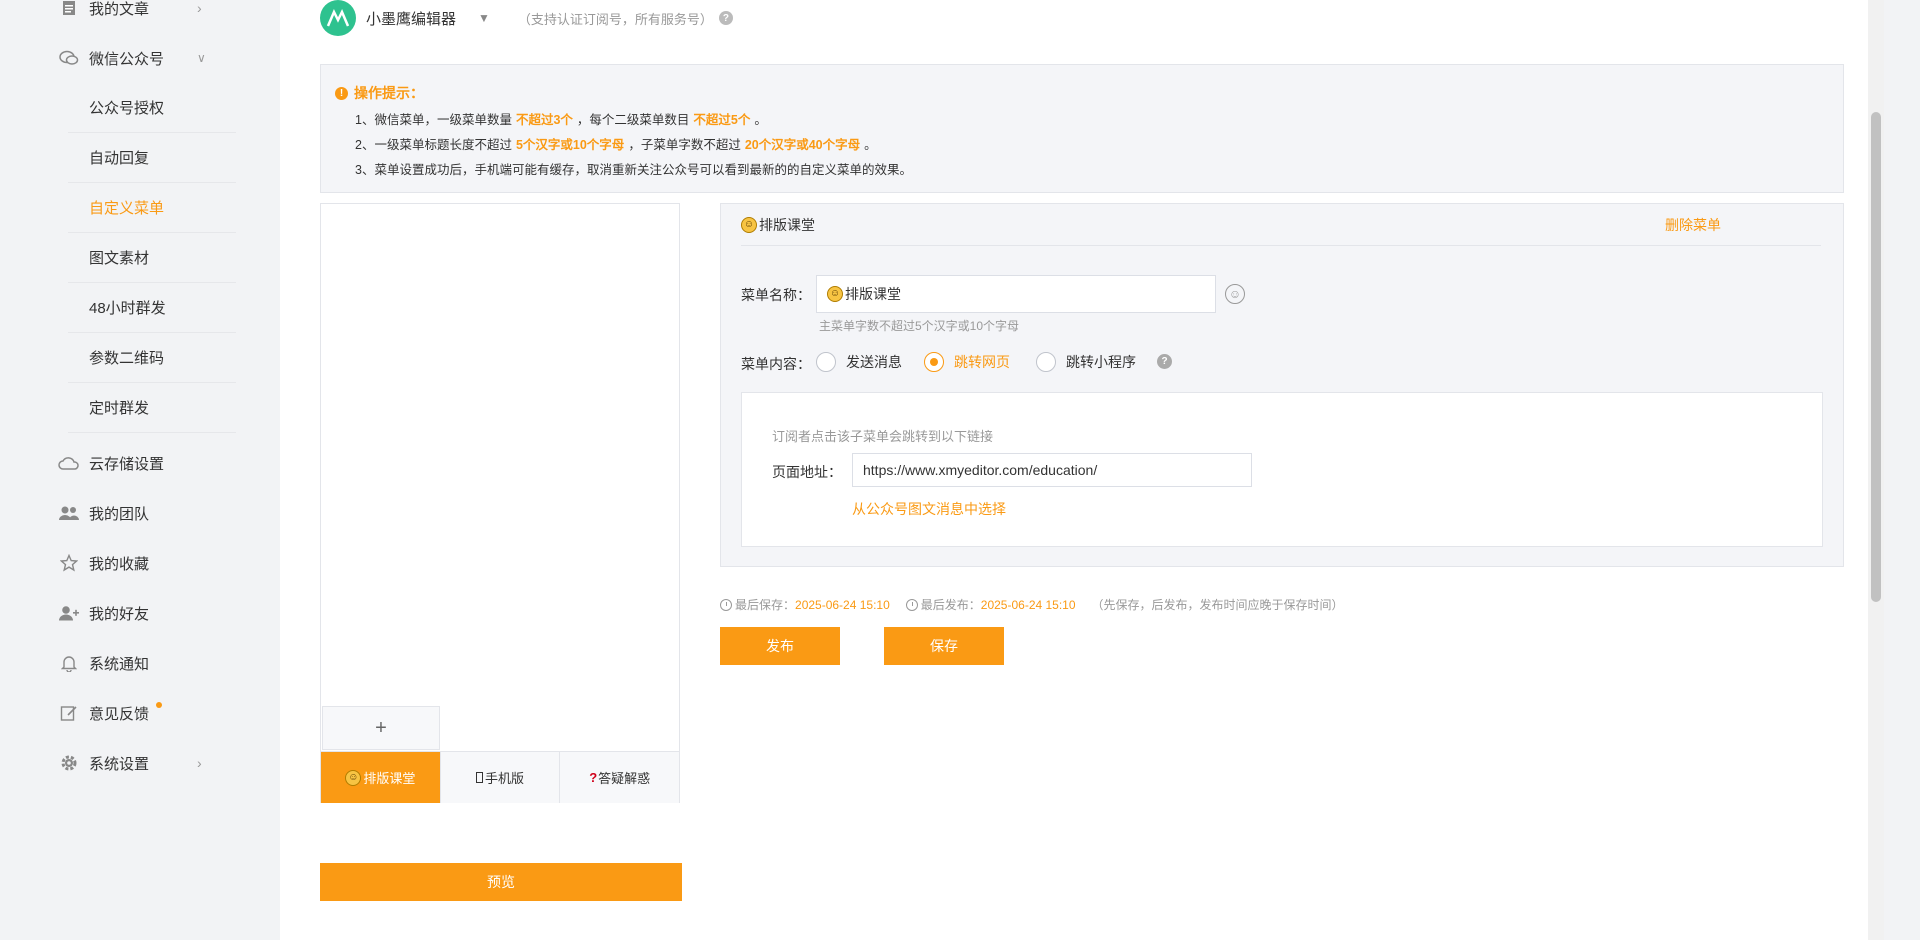 The image size is (1920, 940). I want to click on nav-feedback: 意见反馈, so click(140, 713).